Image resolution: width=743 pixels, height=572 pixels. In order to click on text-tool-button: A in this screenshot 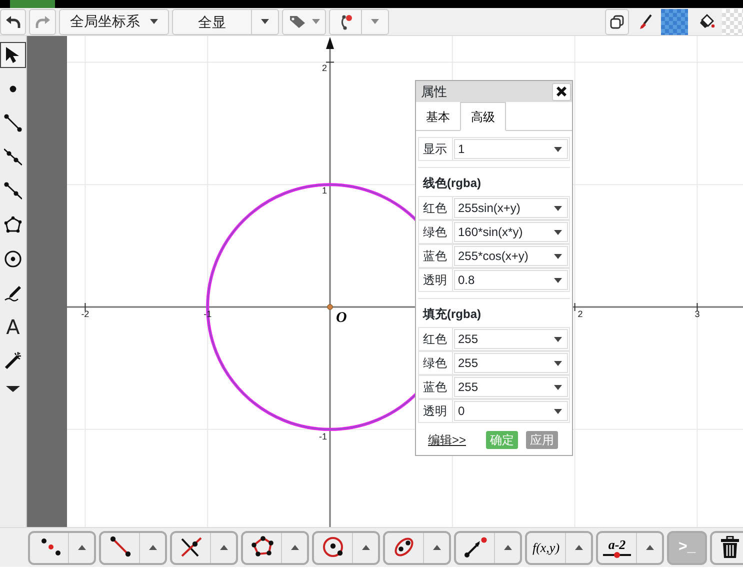, I will do `click(13, 327)`.